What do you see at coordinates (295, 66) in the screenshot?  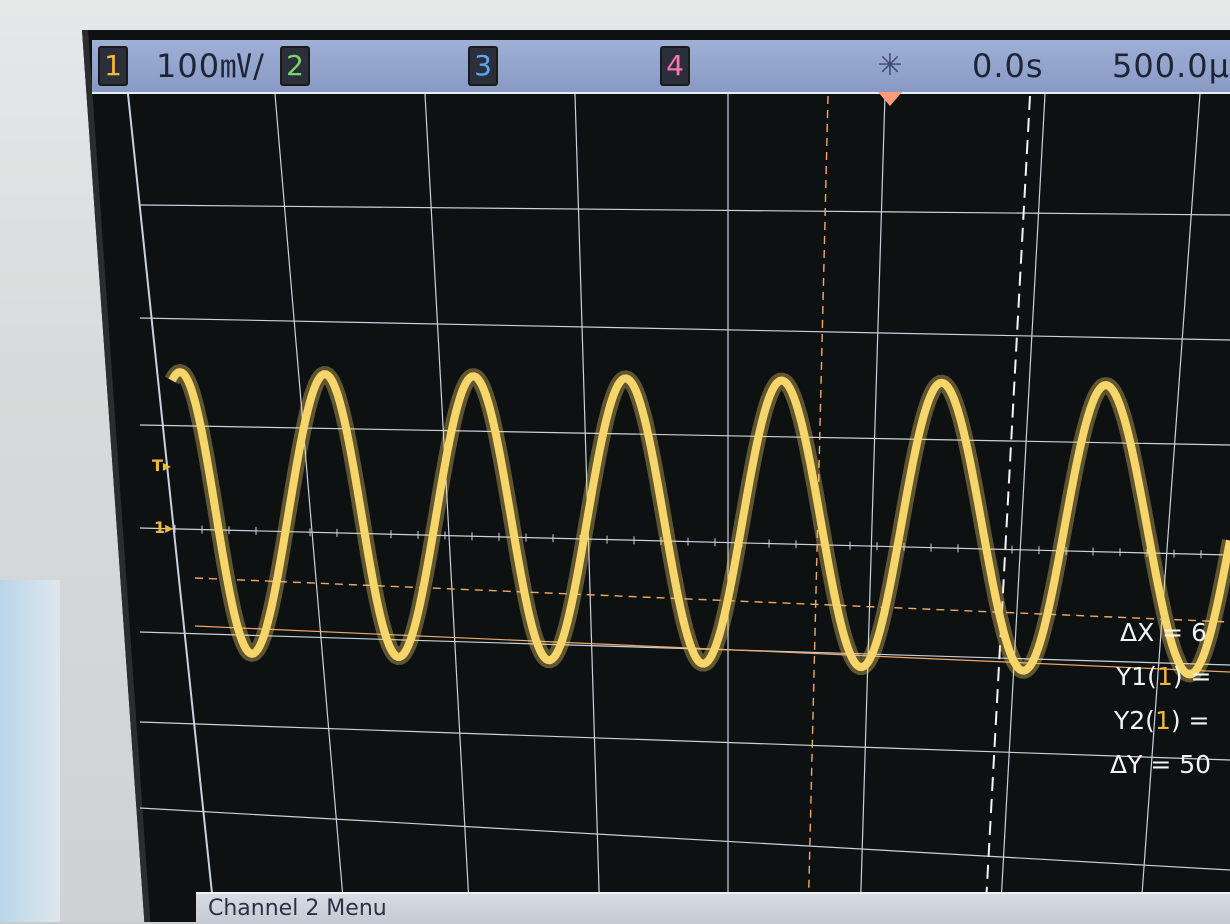 I see `channel-2-key: 2` at bounding box center [295, 66].